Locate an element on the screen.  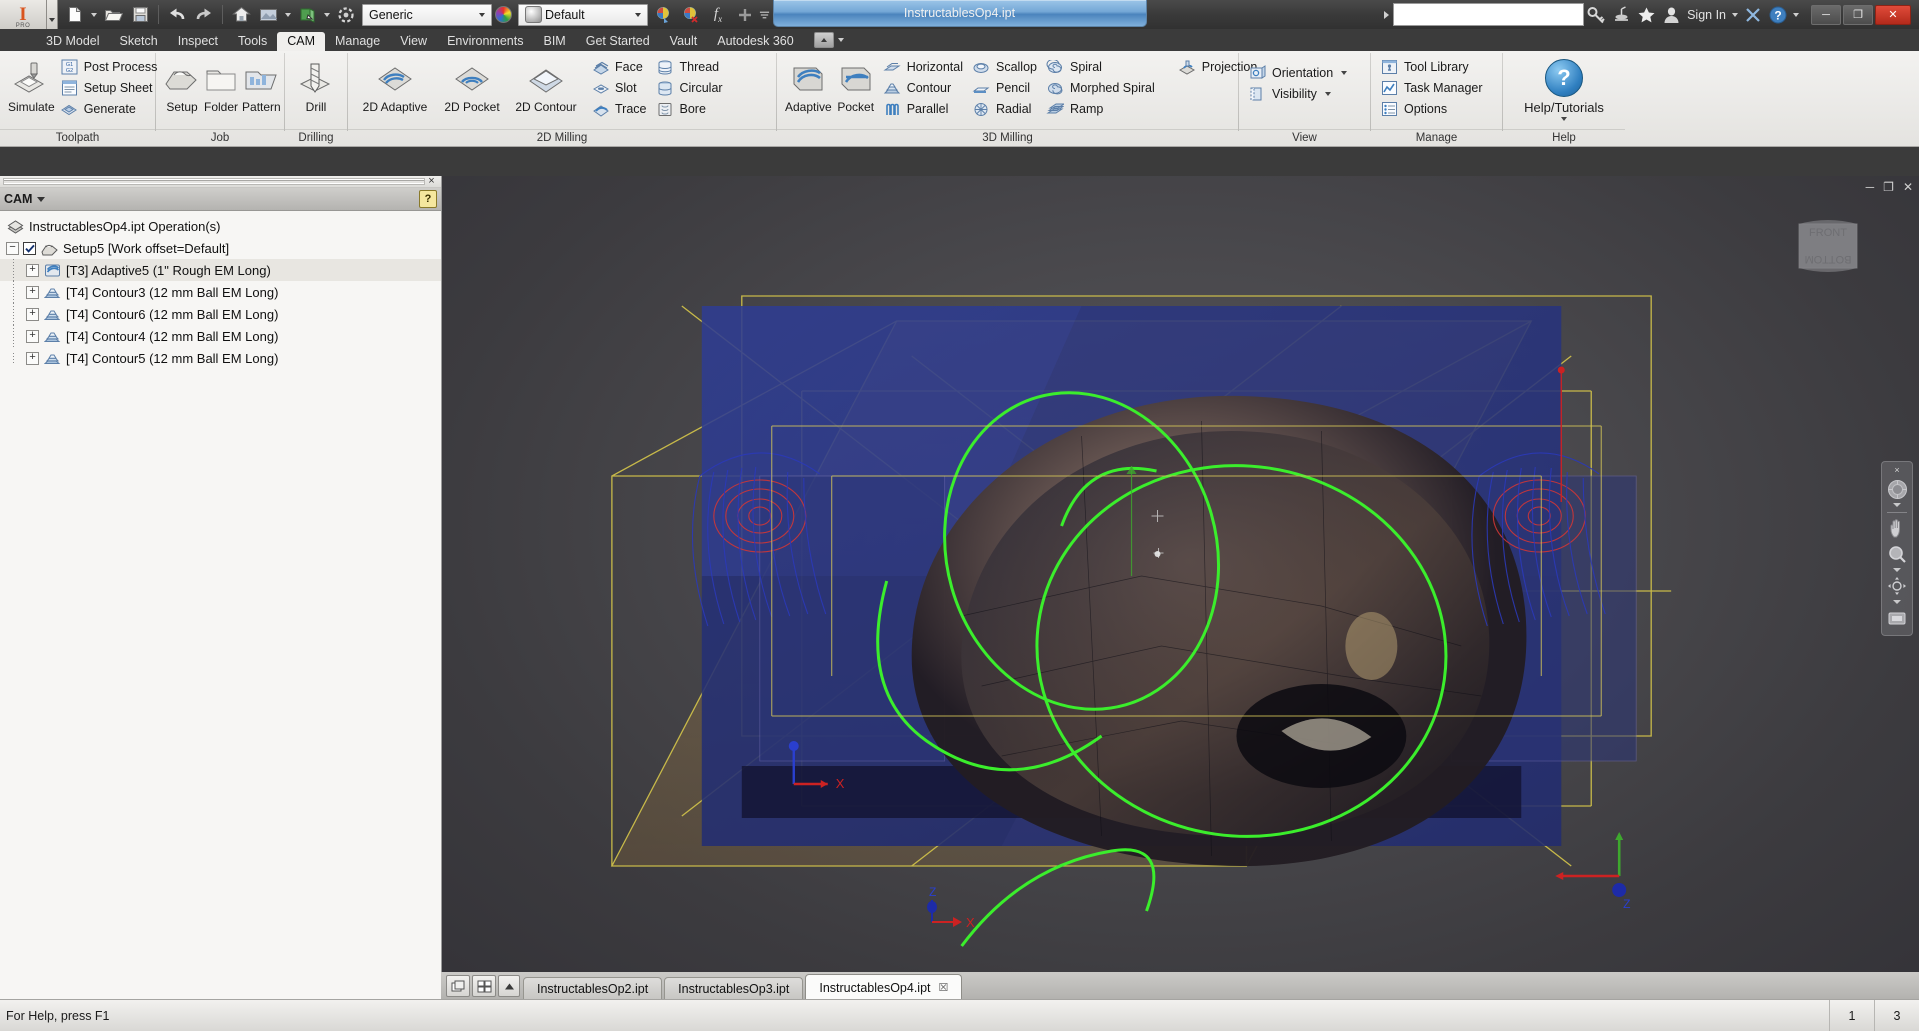
exchange-apps-icon is located at coordinates (1752, 14).